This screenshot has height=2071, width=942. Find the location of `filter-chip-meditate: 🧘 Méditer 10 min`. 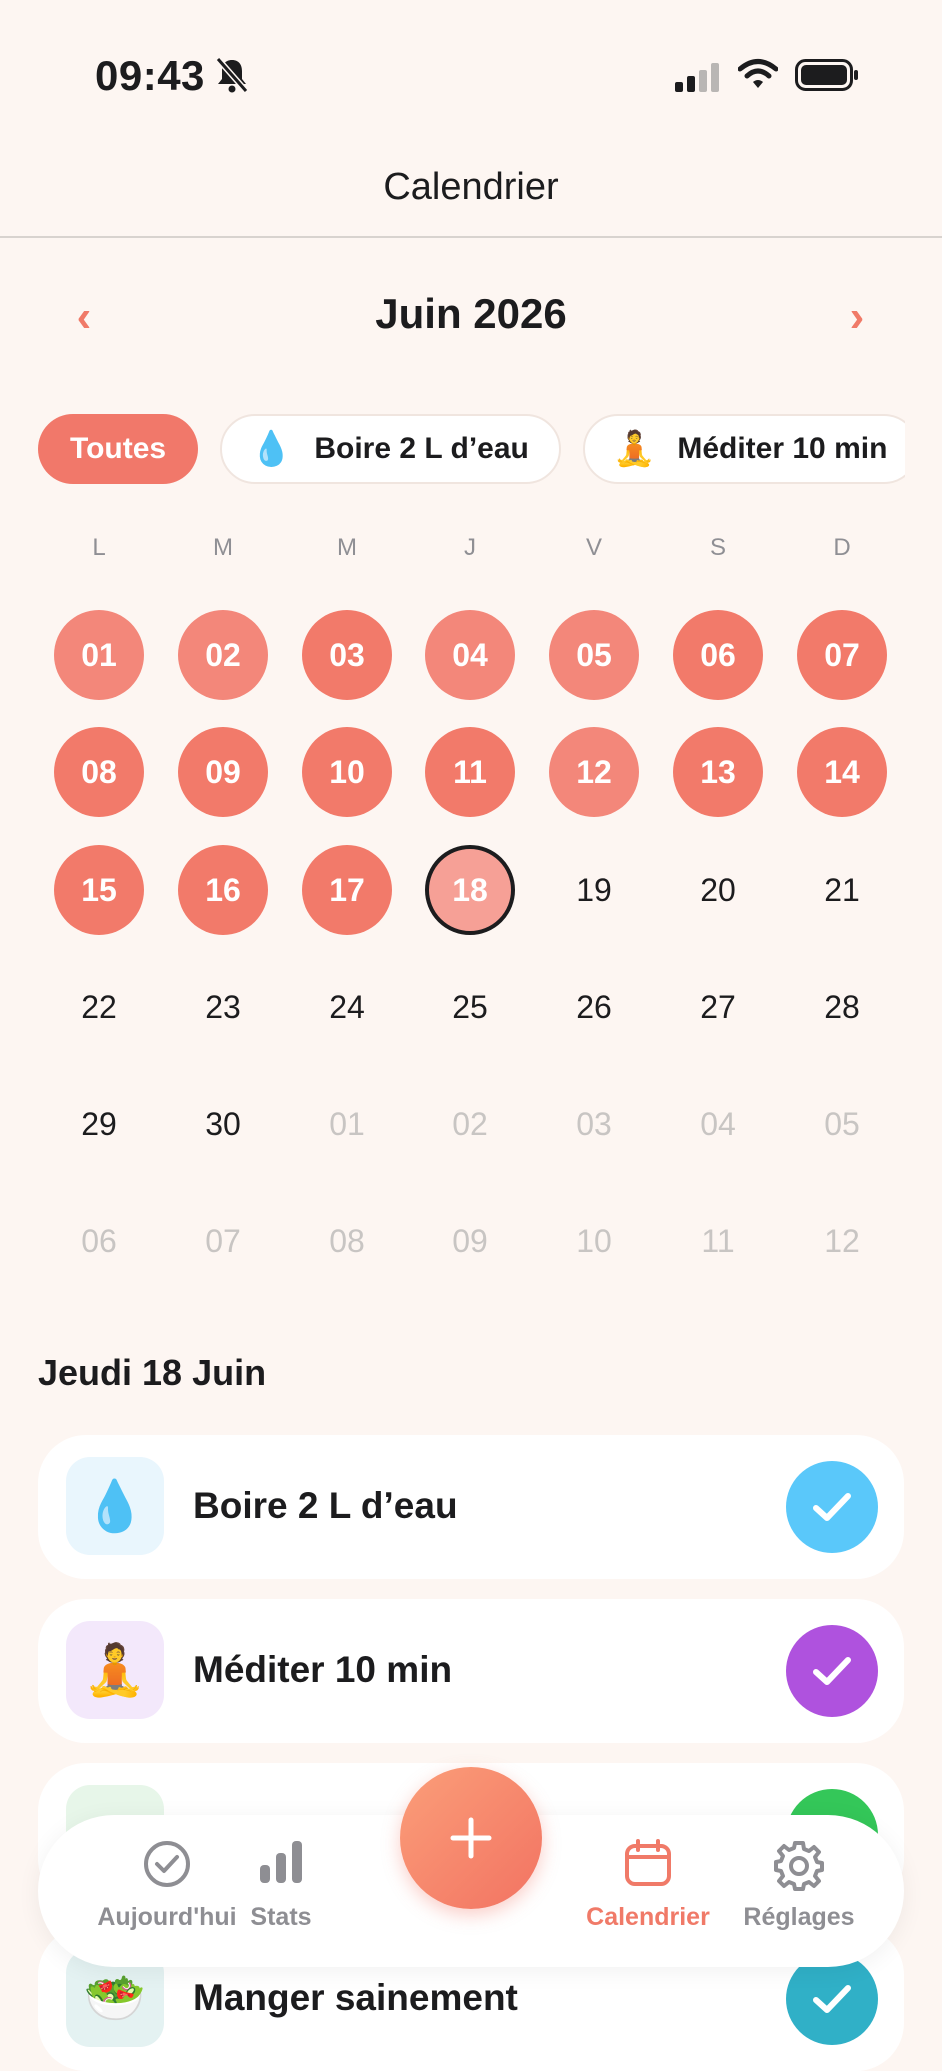

filter-chip-meditate: 🧘 Méditer 10 min is located at coordinates (744, 449).